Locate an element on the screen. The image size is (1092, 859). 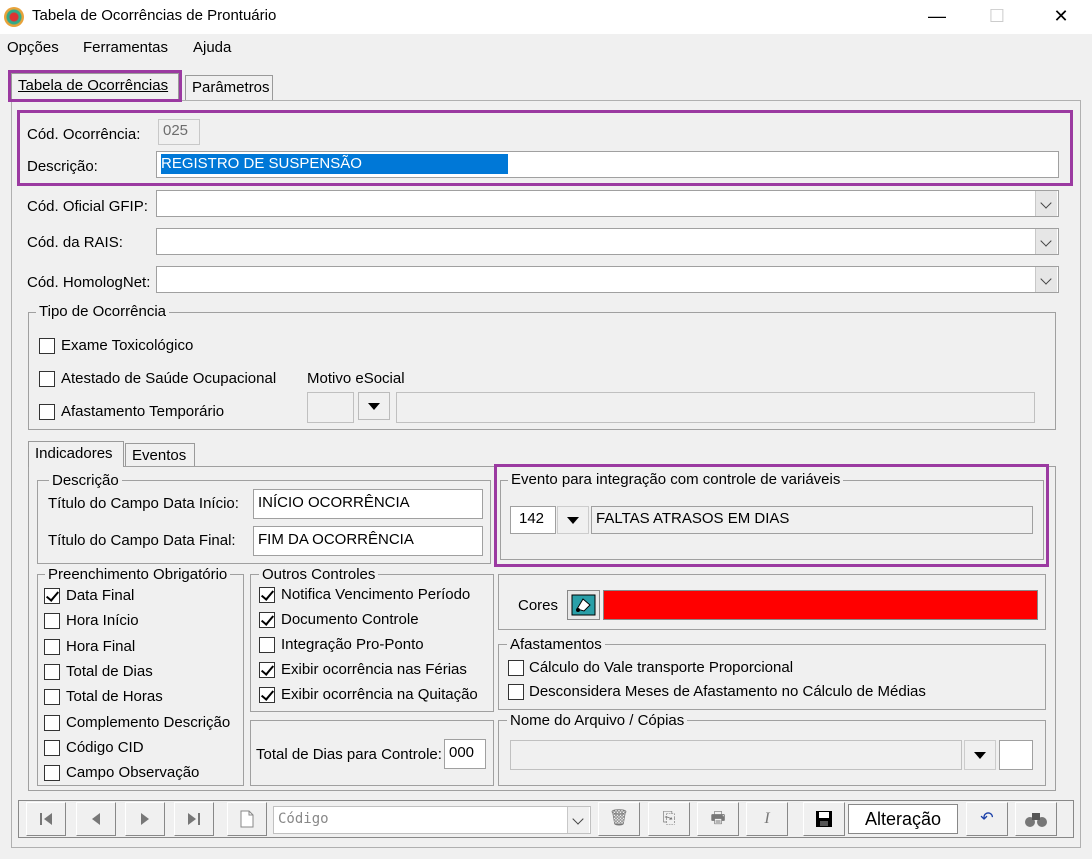
new-document-icon is located at coordinates (247, 819).